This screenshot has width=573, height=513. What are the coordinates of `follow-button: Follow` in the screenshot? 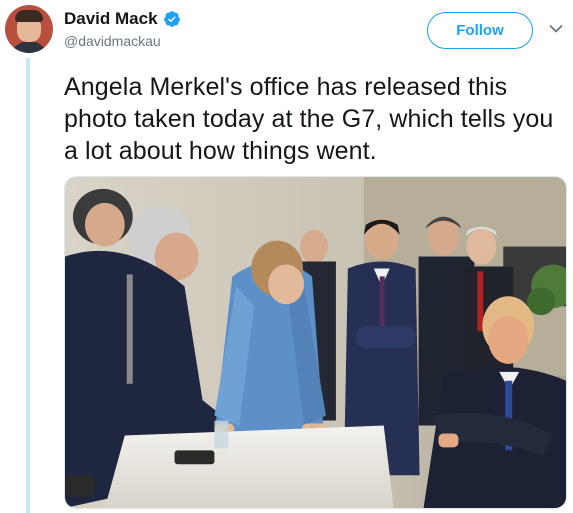 It's located at (480, 30).